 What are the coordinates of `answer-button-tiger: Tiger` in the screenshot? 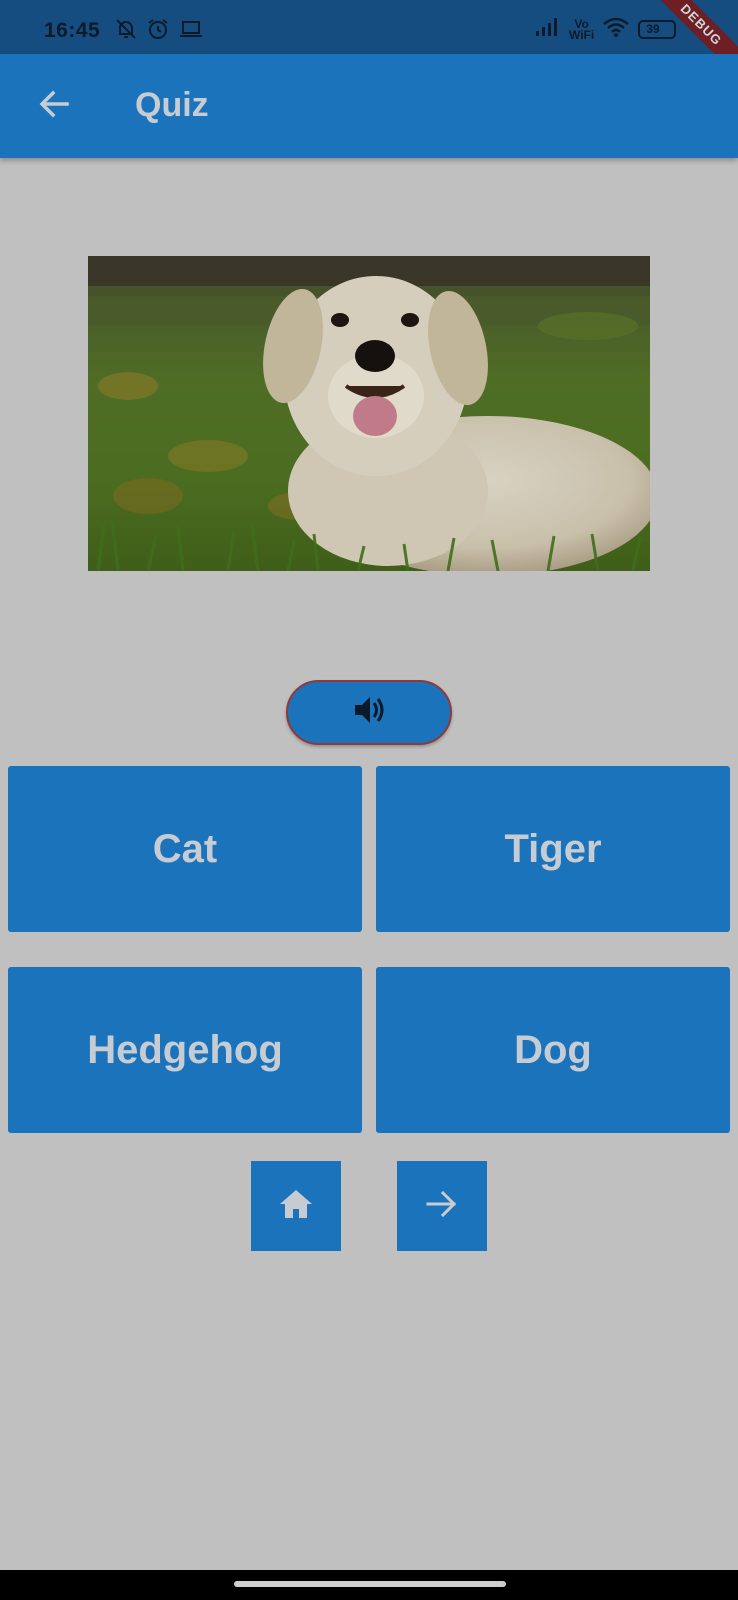 It's located at (553, 849).